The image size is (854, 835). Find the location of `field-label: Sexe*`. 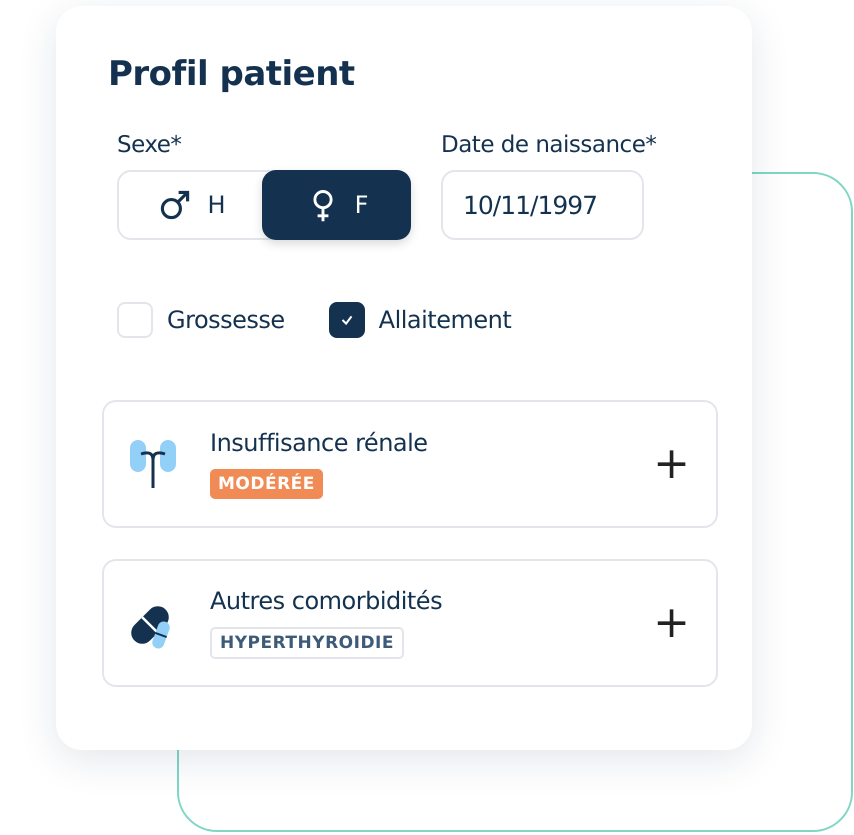

field-label: Sexe* is located at coordinates (149, 145).